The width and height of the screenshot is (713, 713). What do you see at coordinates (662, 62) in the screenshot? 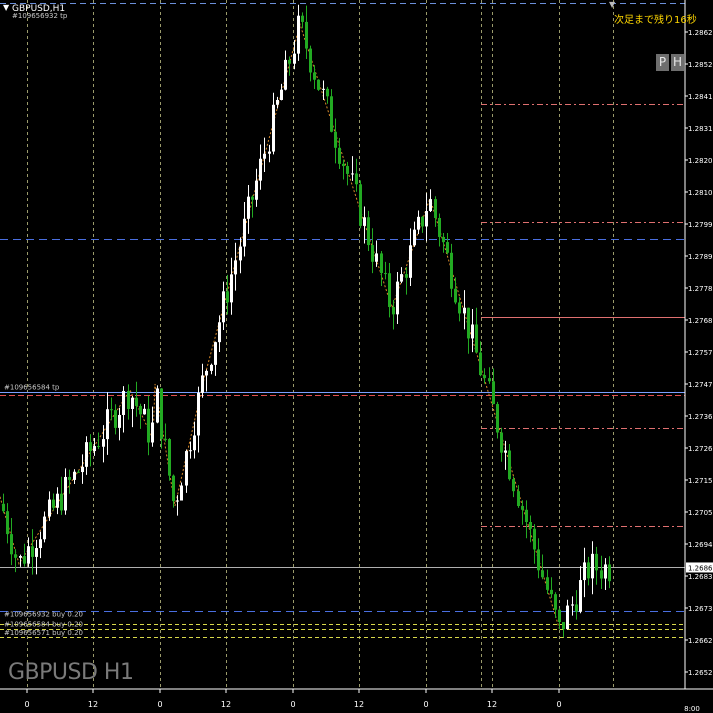
I see `panel-button-p: P` at bounding box center [662, 62].